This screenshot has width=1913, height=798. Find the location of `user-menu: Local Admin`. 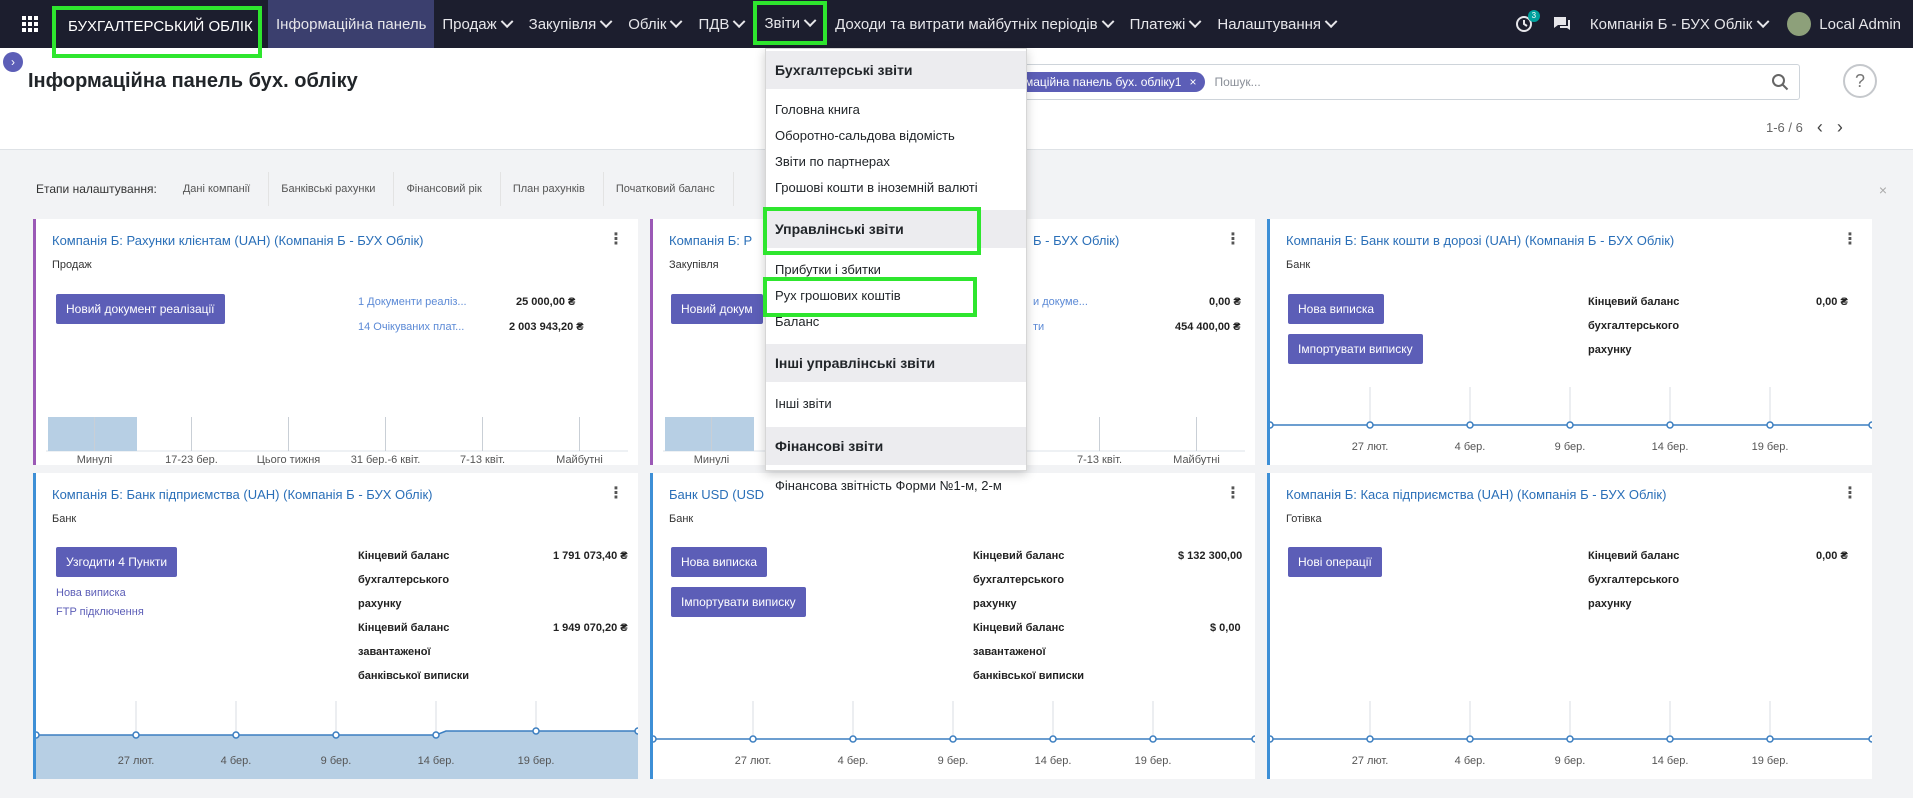

user-menu: Local Admin is located at coordinates (1844, 24).